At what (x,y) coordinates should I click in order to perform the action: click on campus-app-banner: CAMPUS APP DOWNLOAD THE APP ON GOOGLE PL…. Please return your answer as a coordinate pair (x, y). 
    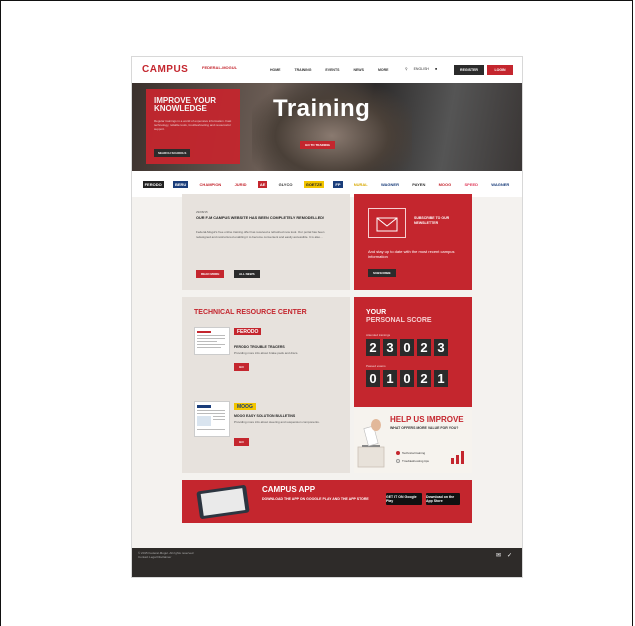
    Looking at the image, I should click on (327, 501).